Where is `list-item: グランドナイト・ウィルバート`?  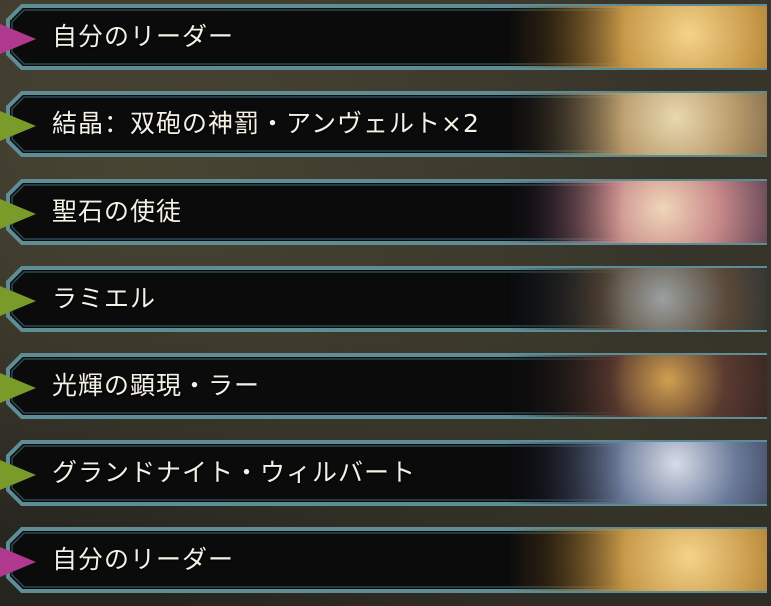 list-item: グランドナイト・ウィルバート is located at coordinates (385, 473).